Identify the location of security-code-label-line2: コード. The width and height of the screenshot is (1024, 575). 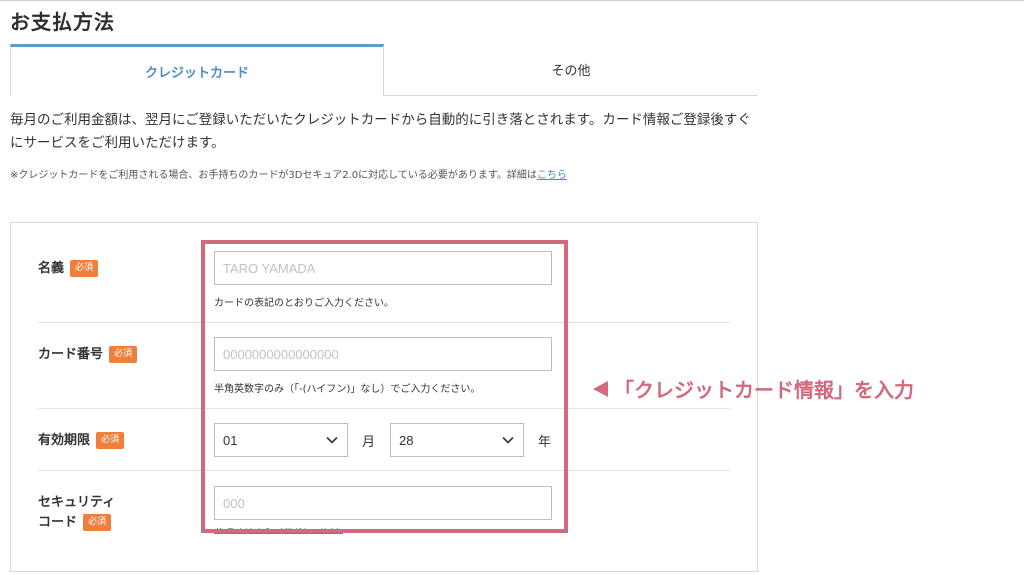
(58, 522).